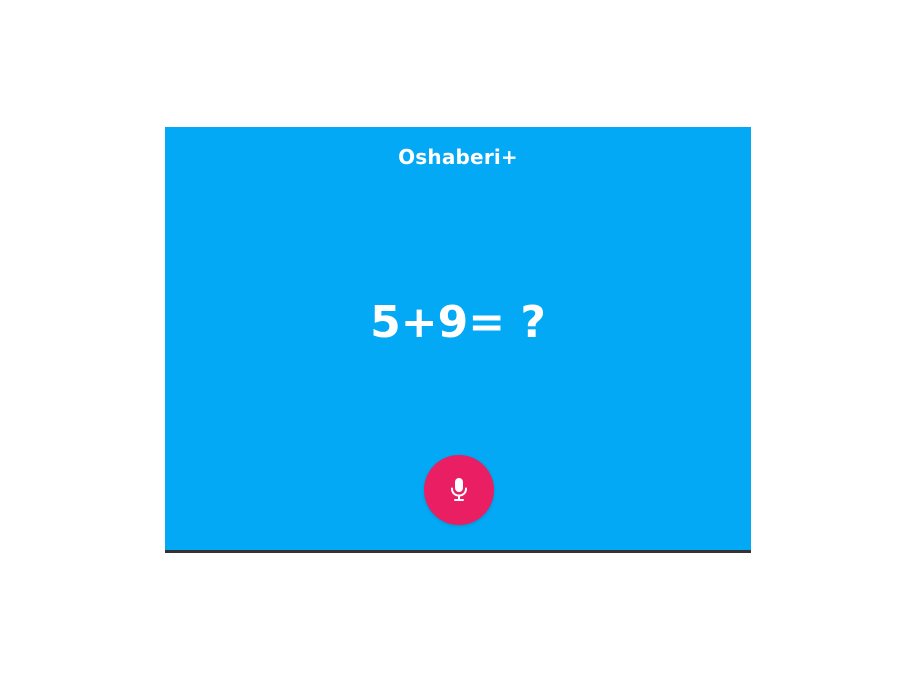 The image size is (920, 680). I want to click on app-title: Oshaberi+, so click(458, 157).